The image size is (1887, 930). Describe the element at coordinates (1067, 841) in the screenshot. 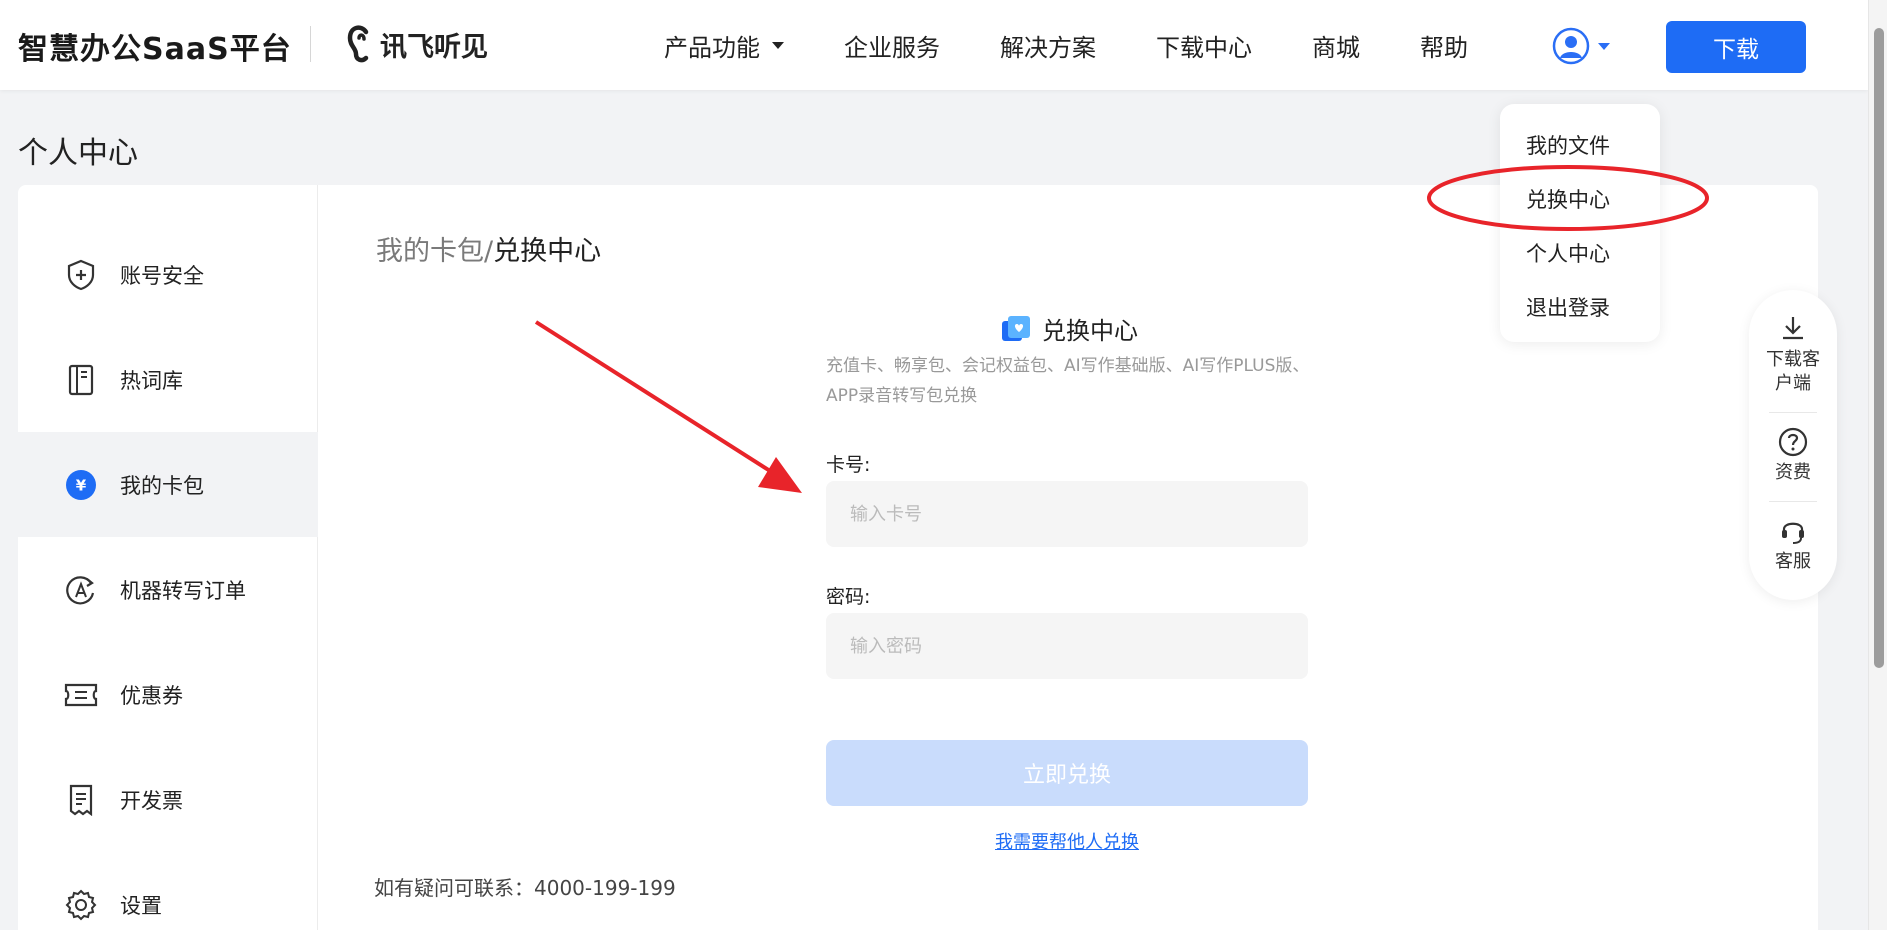

I see `redeem-for-others-link: 我需要帮他人兑换` at that location.